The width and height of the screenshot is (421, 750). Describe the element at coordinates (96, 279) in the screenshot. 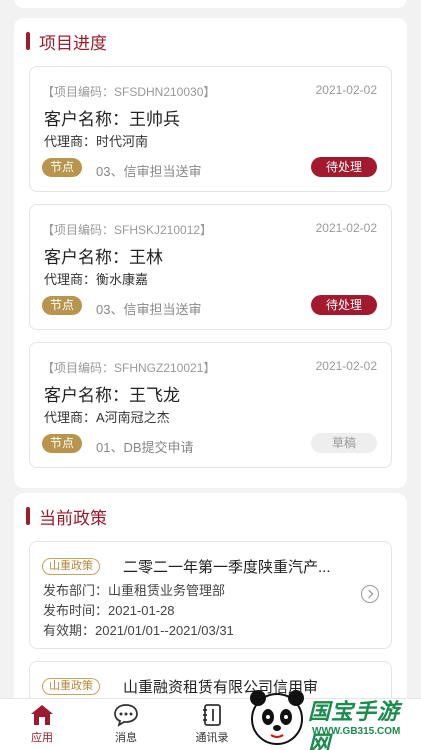

I see `agent-name: 代理商：衡水康嘉` at that location.